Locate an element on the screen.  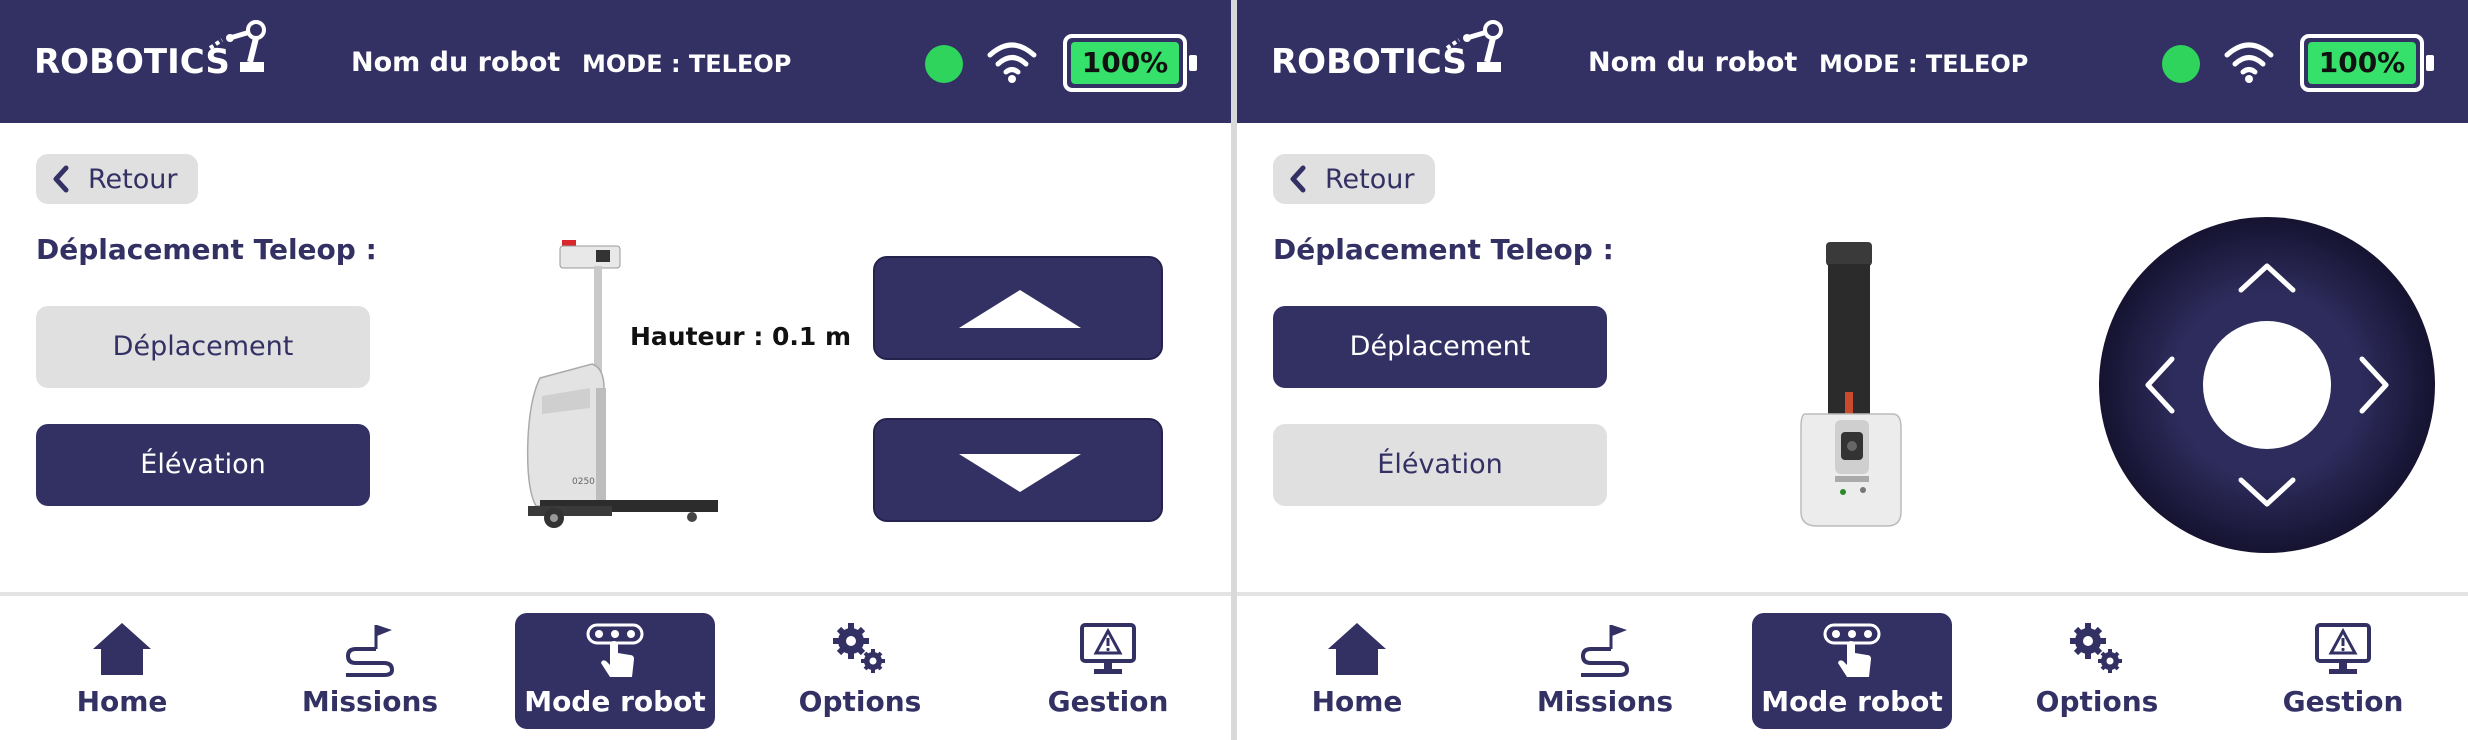
robot-side-view-image: 0250 is located at coordinates (622, 384).